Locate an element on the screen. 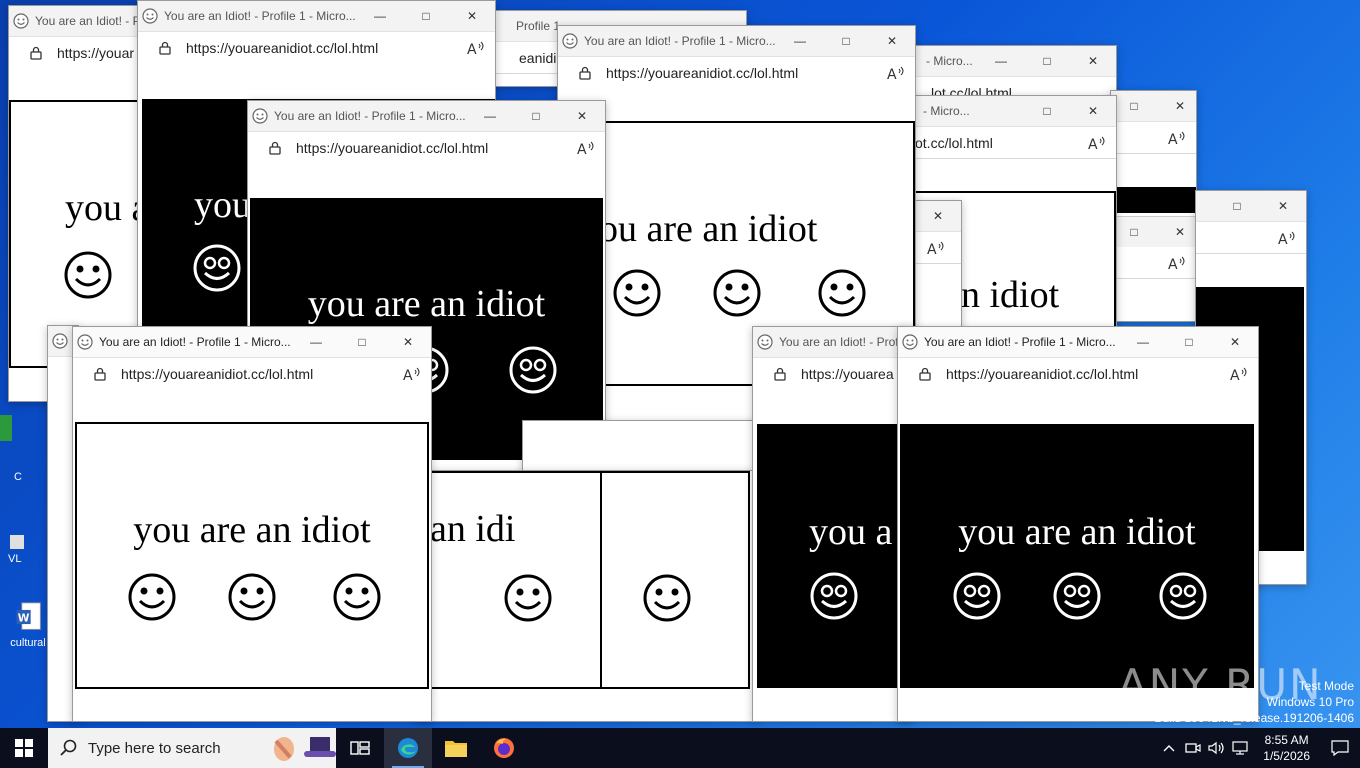  page-content: you are an idiot is located at coordinates (252, 555).